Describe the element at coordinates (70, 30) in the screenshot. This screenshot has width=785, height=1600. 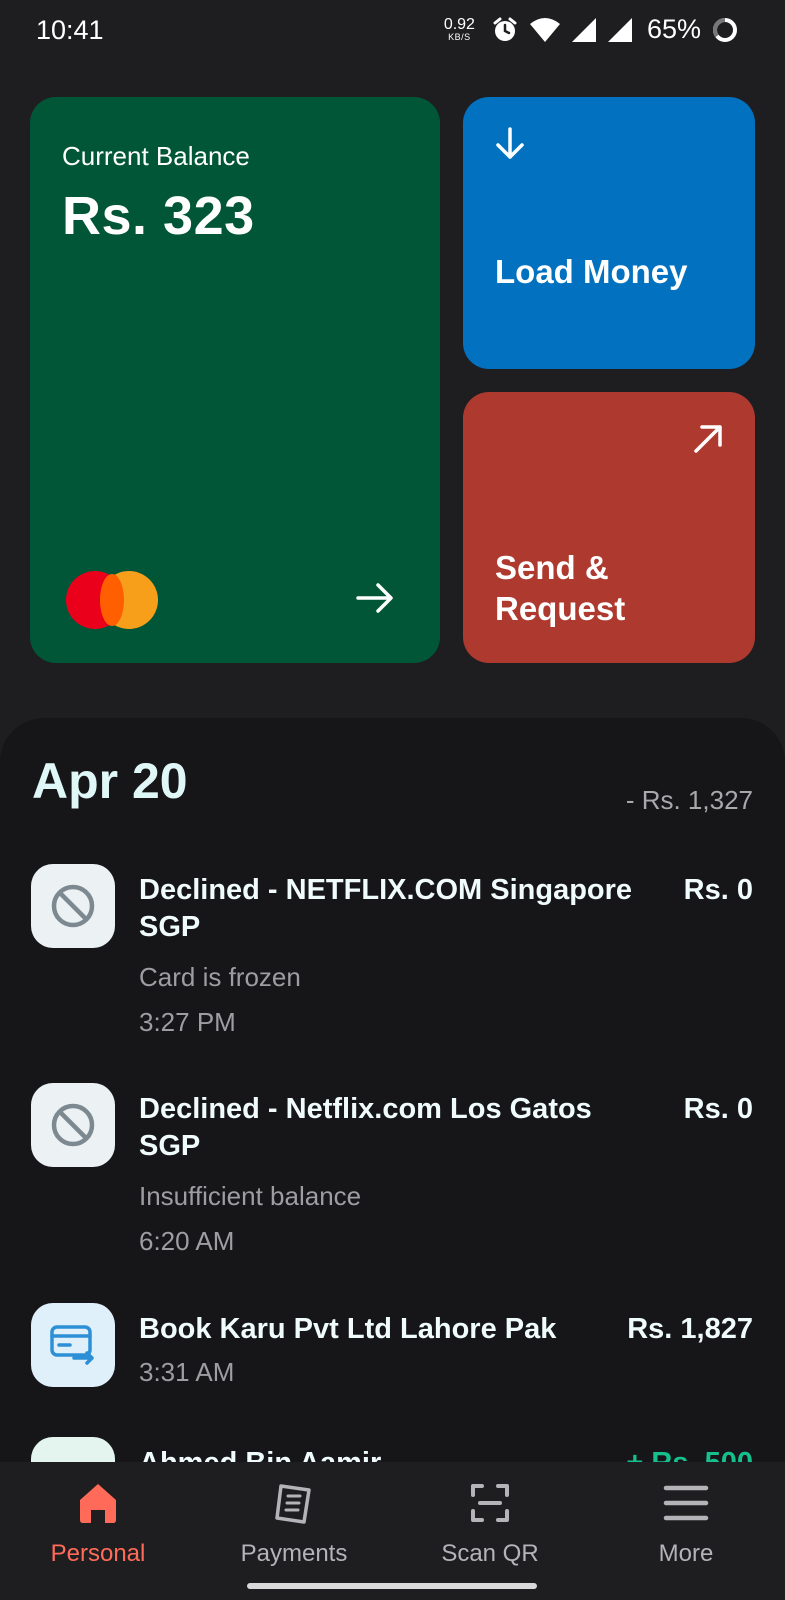
I see `status-time: 10:41` at that location.